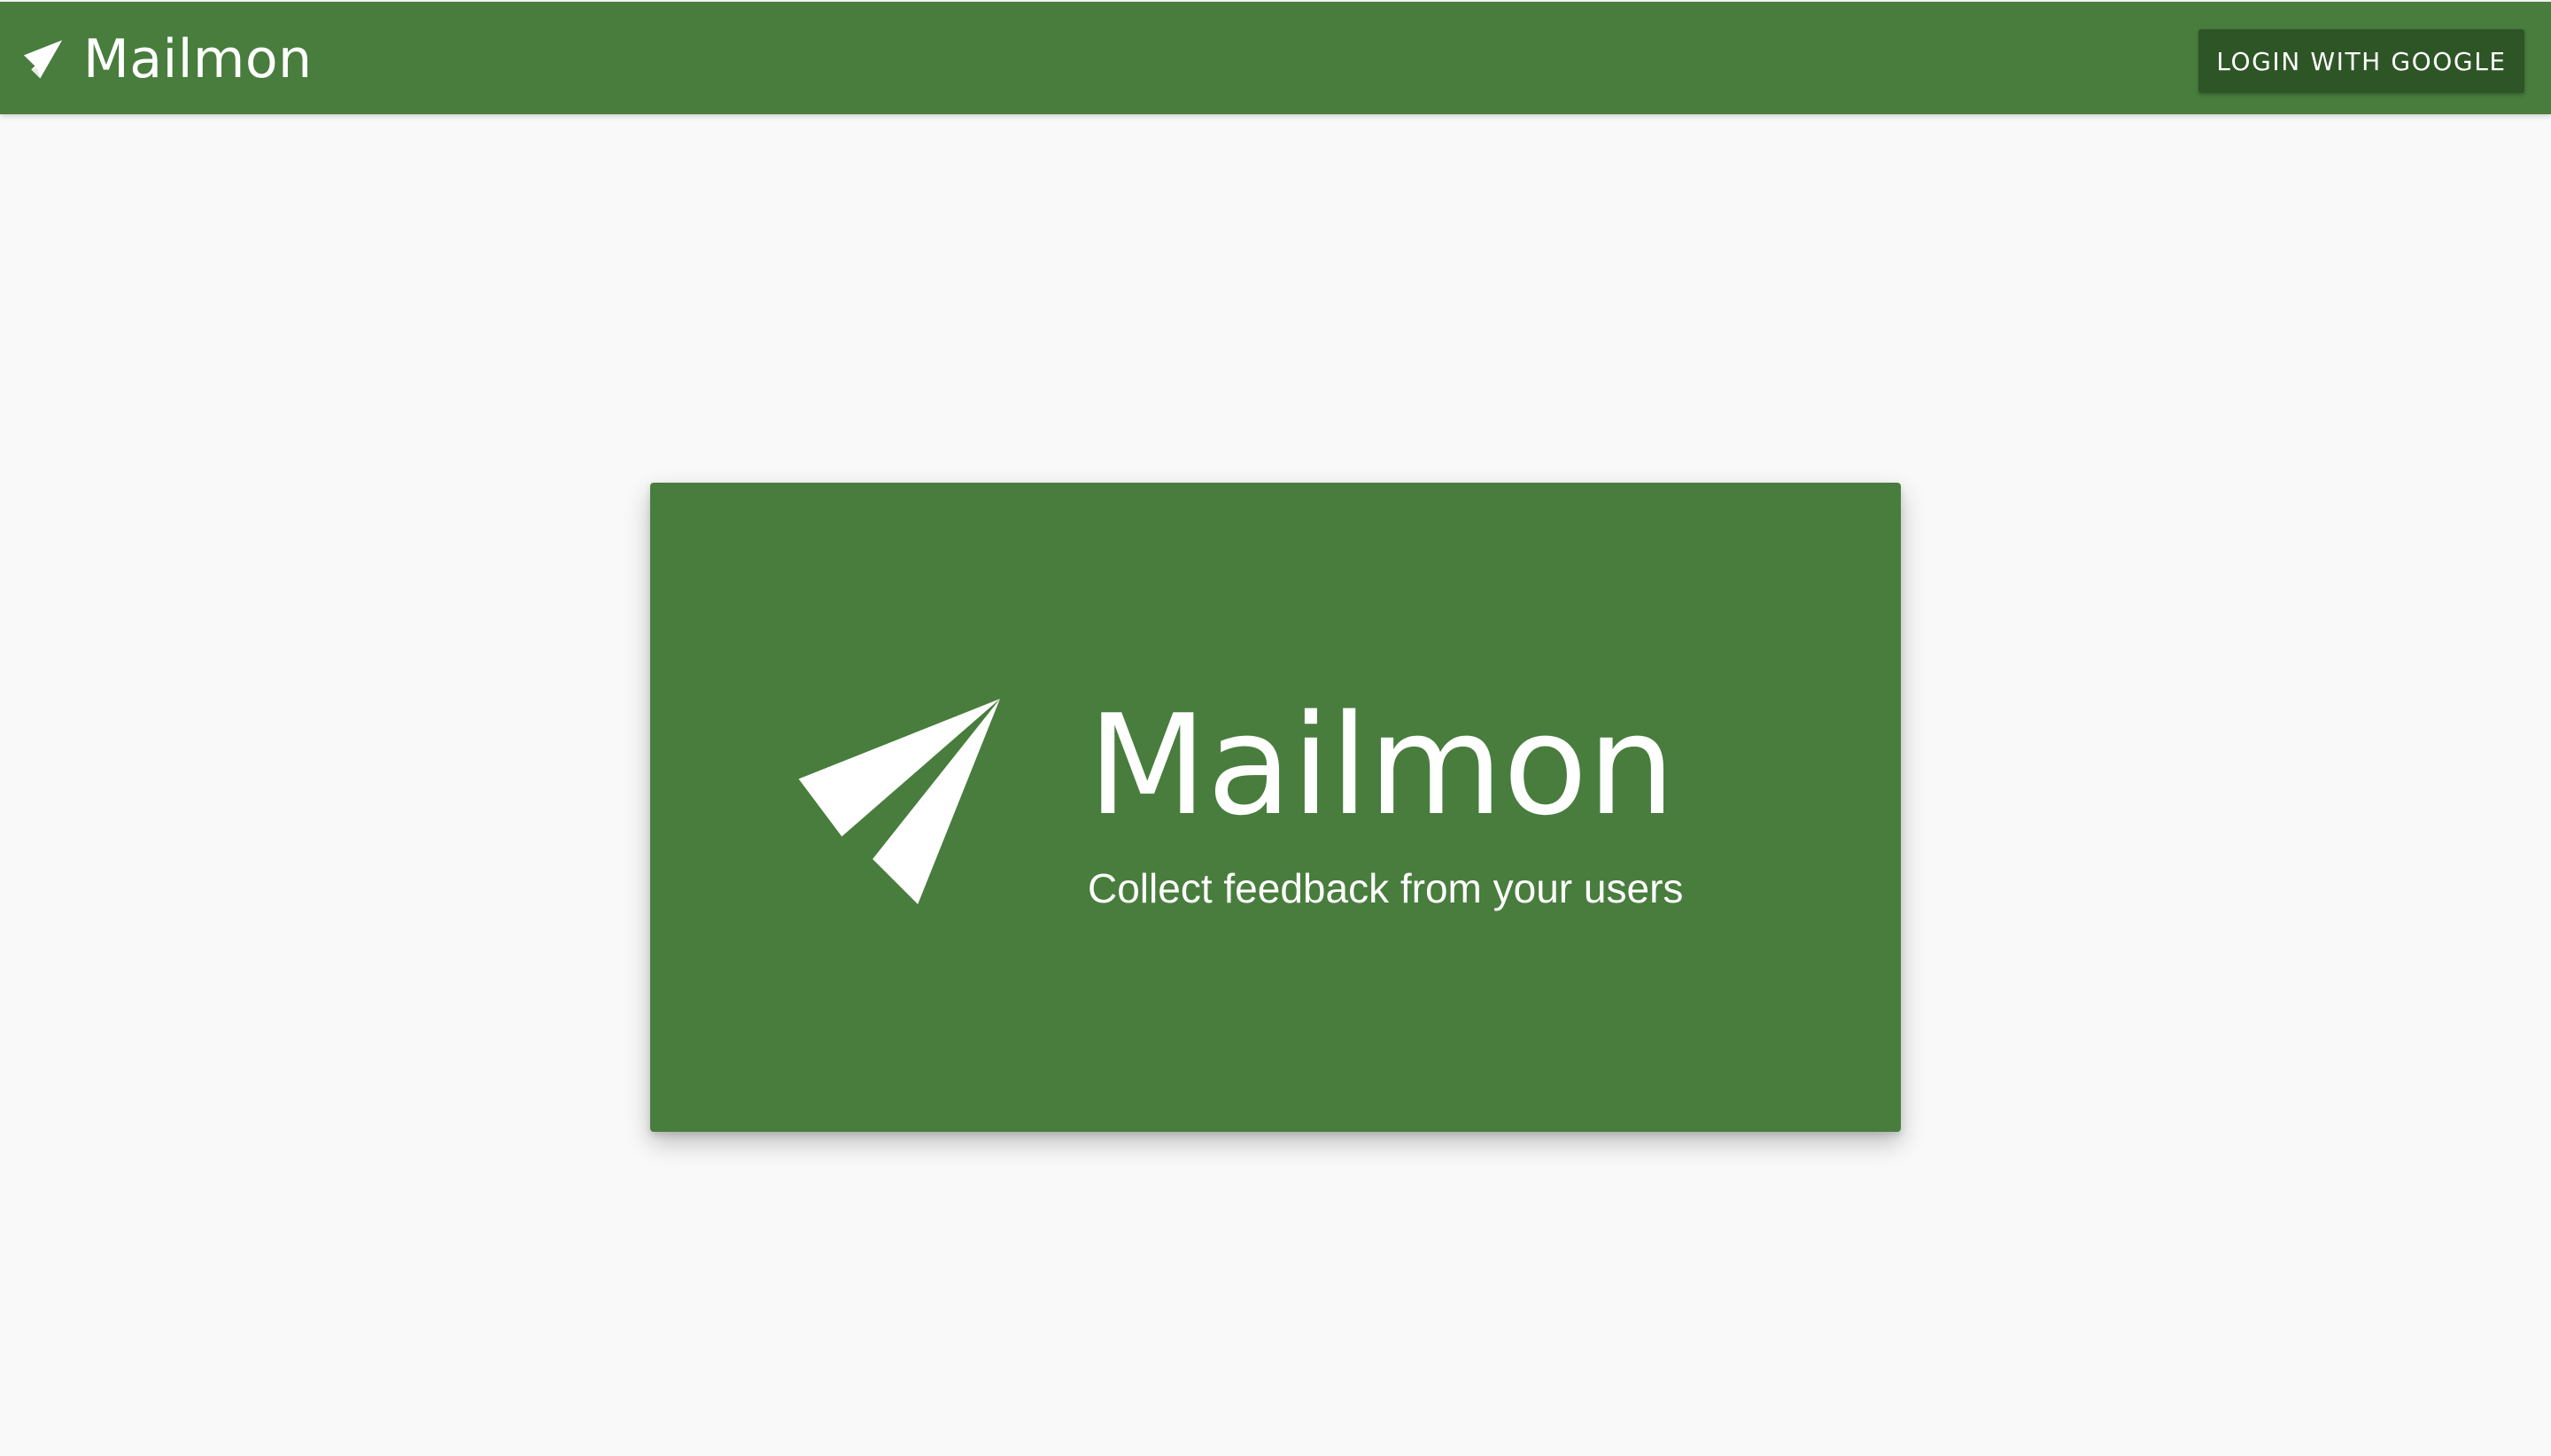  What do you see at coordinates (1386, 888) in the screenshot?
I see `hero-subtitle: Collect feedback from your users` at bounding box center [1386, 888].